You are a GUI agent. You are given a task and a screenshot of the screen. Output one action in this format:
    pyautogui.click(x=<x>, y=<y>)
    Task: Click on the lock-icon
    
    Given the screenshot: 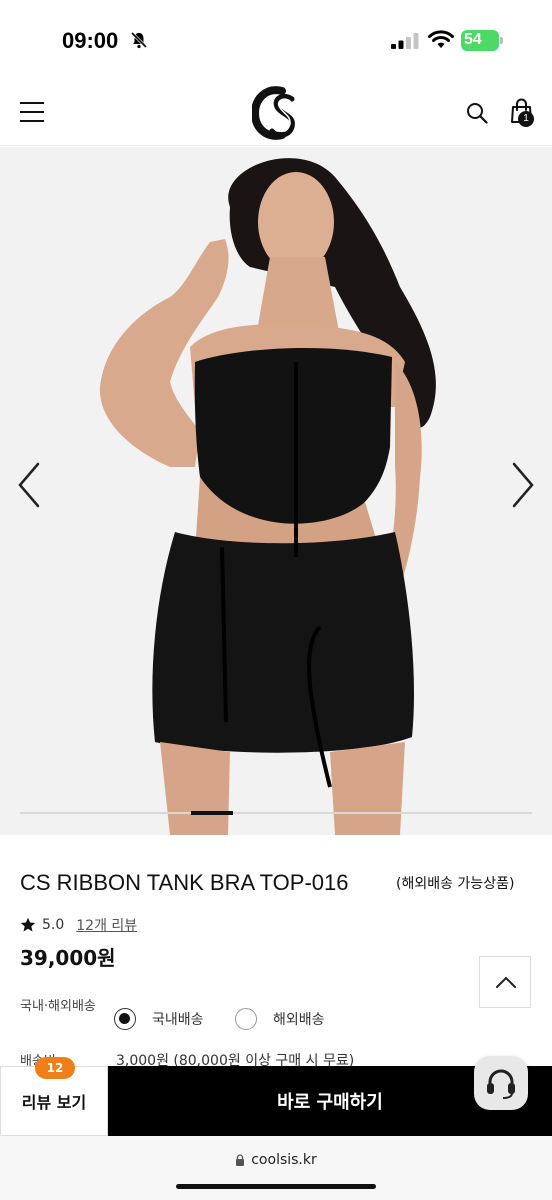 What is the action you would take?
    pyautogui.click(x=240, y=1160)
    